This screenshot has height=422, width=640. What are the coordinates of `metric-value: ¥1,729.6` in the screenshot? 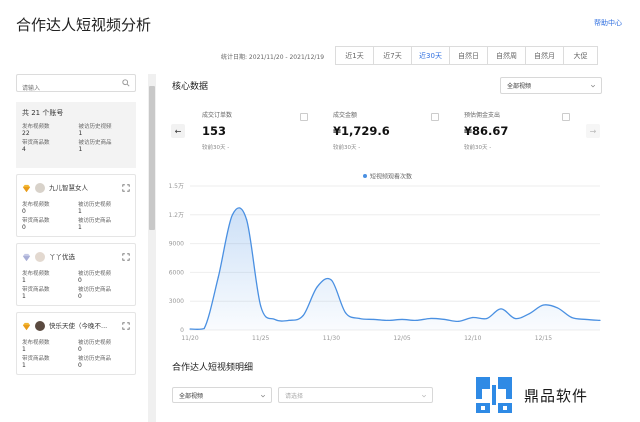 It's located at (361, 131).